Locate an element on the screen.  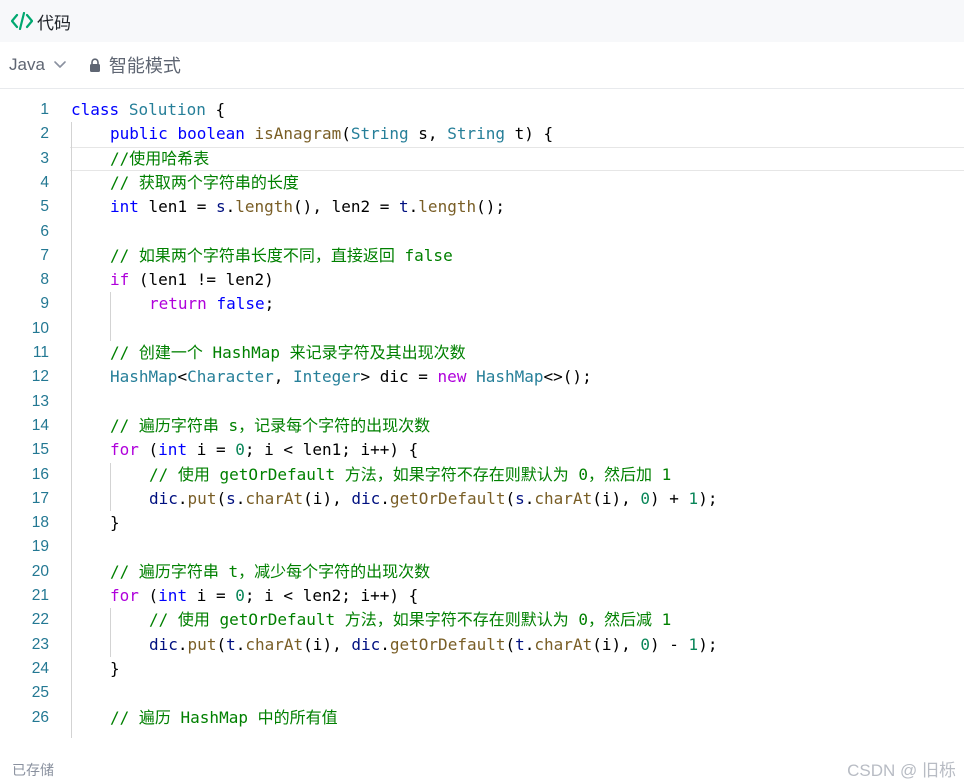
chevron-down-icon is located at coordinates (60, 65).